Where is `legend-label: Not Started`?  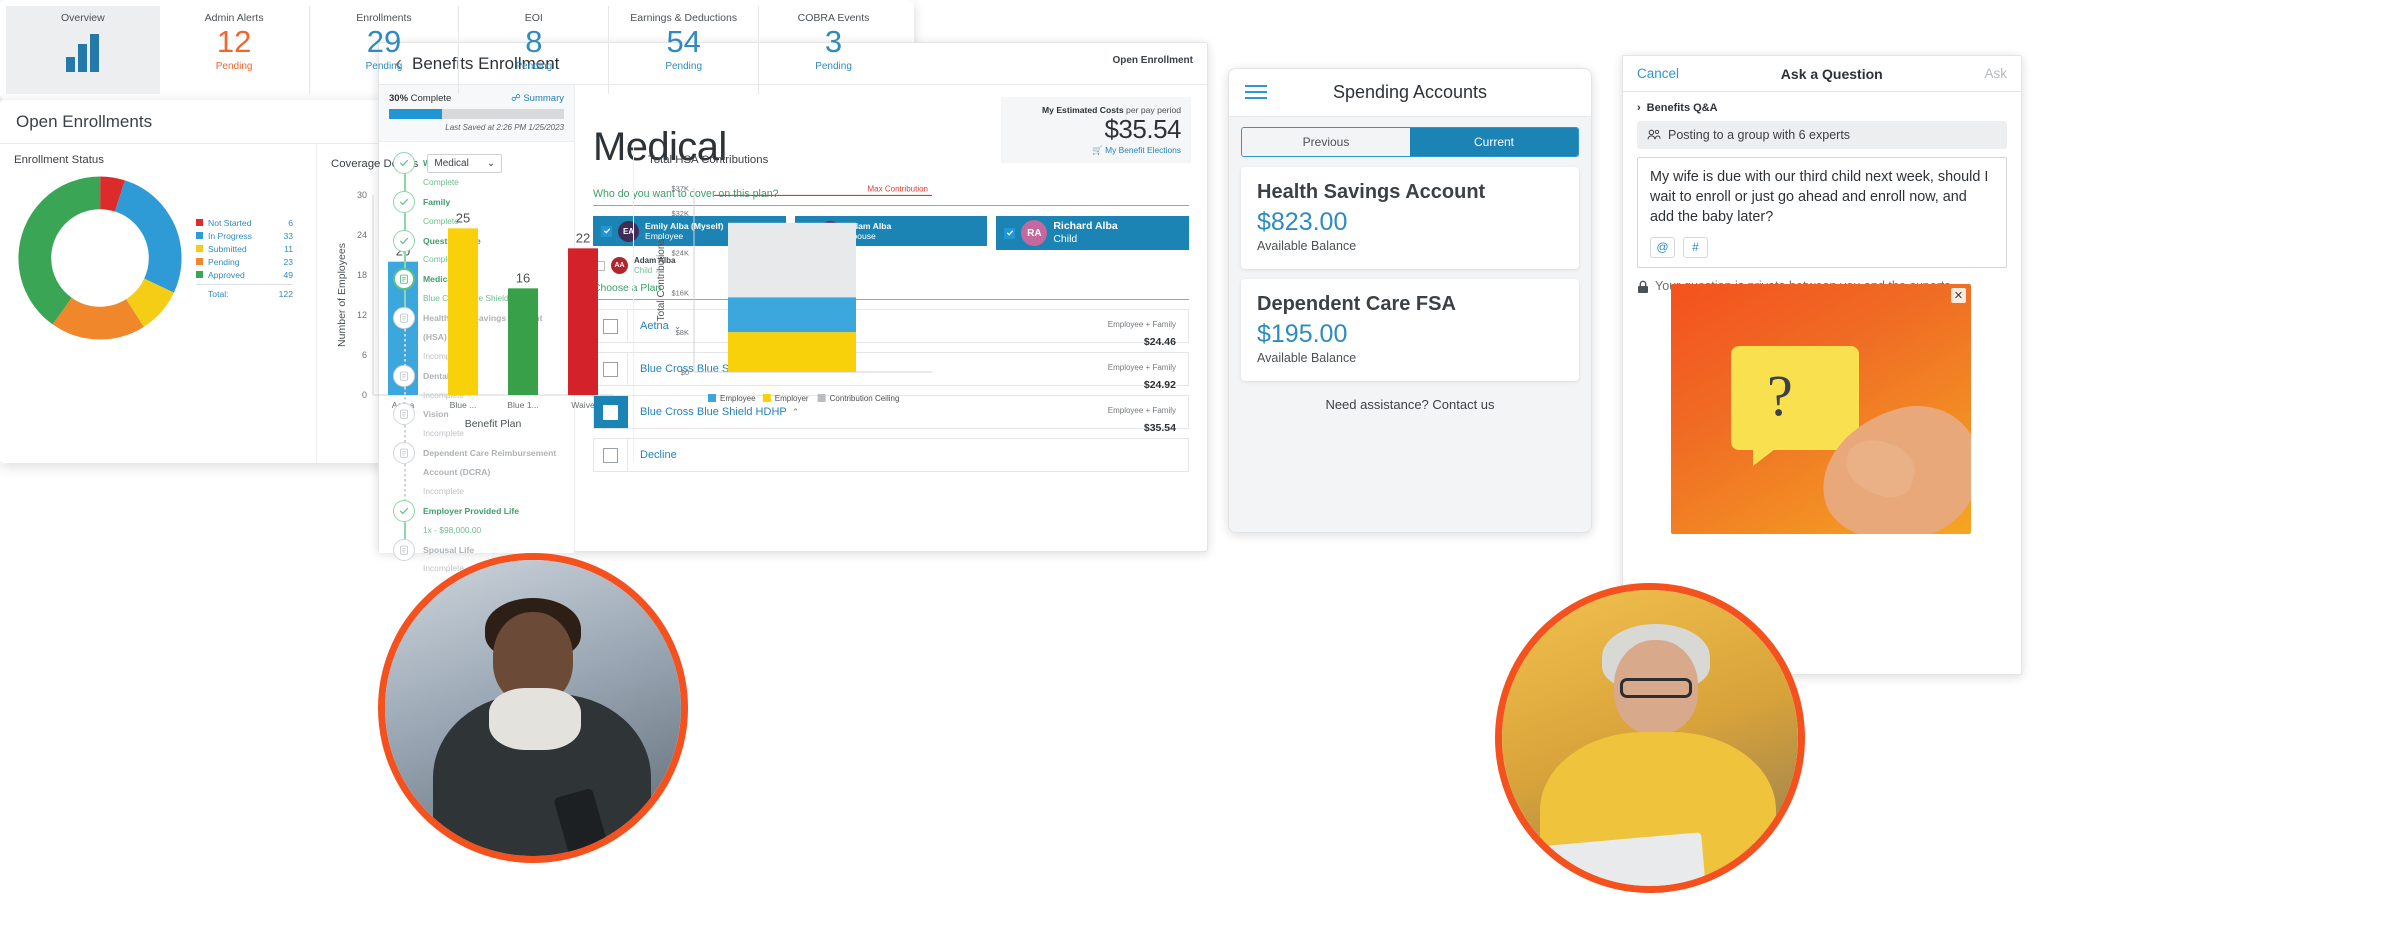
legend-label: Not Started is located at coordinates (230, 222).